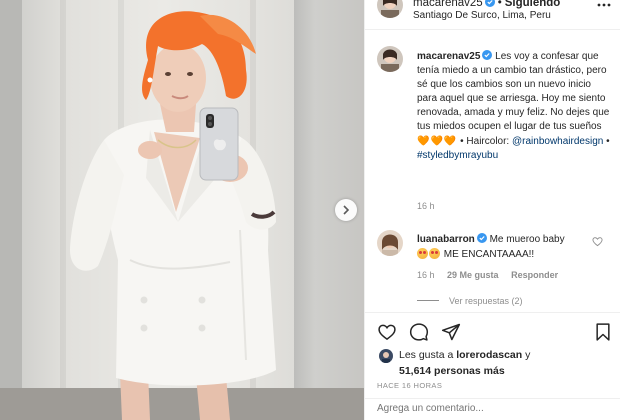 This screenshot has height=420, width=620. Describe the element at coordinates (492, 331) in the screenshot. I see `action-bar` at that location.